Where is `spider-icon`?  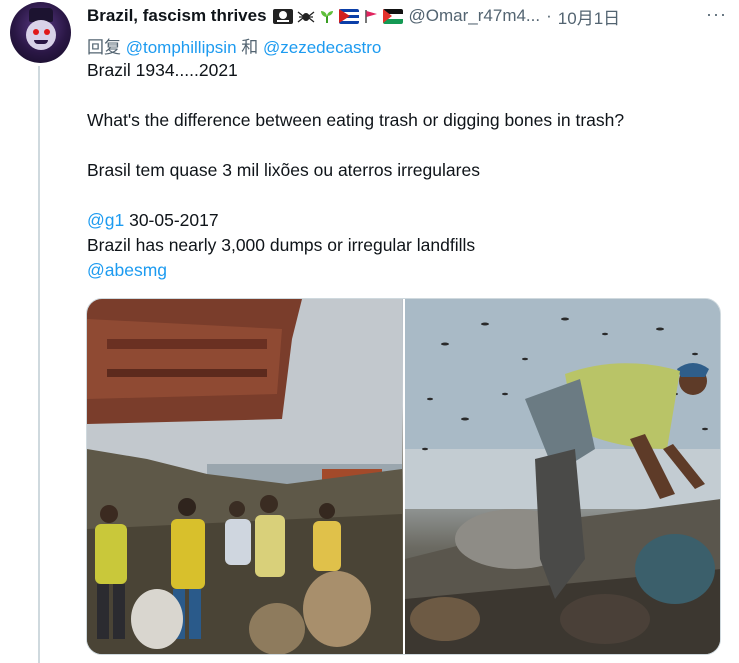
spider-icon is located at coordinates (306, 16).